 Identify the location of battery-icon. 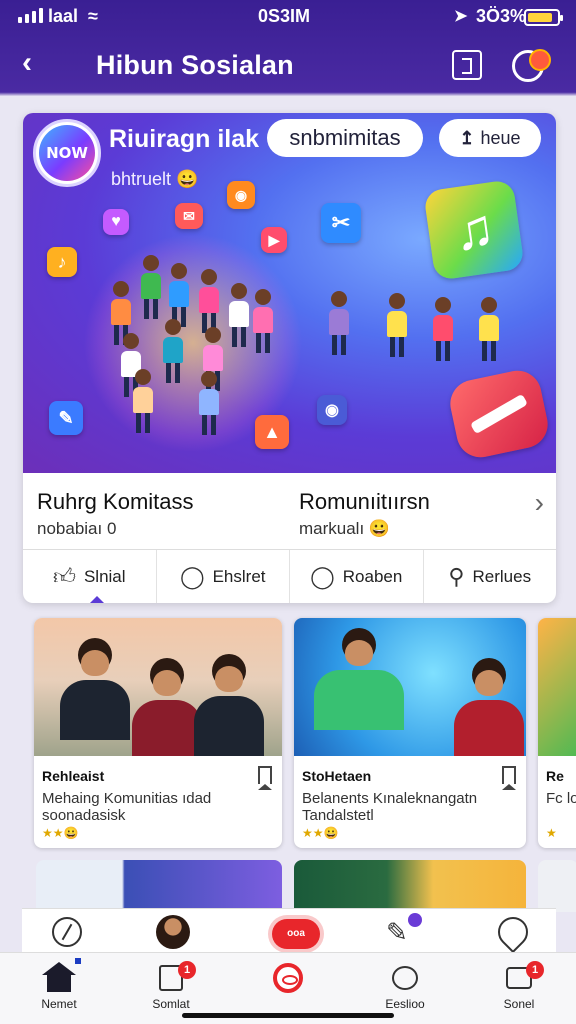
(543, 17).